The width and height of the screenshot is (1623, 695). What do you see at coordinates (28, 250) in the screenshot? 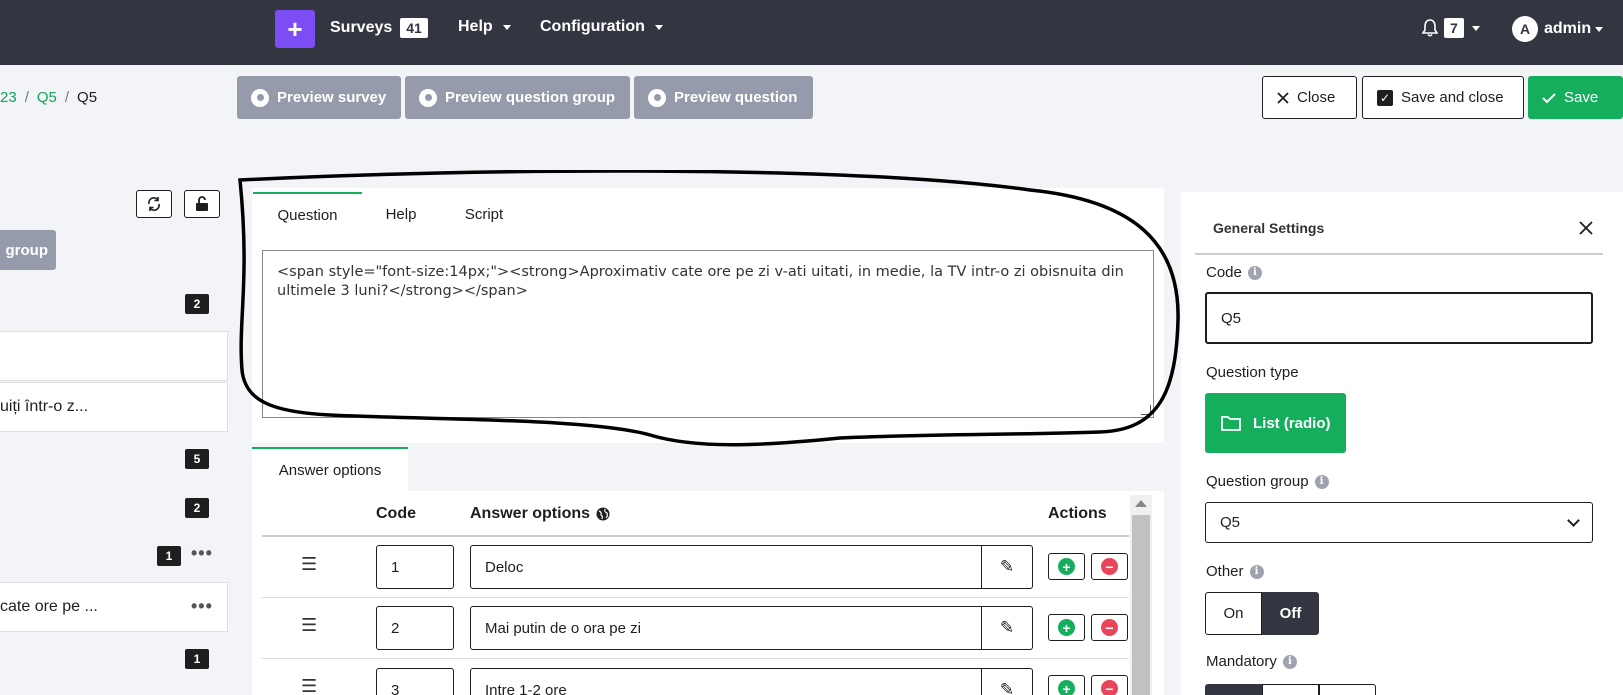
I see `add-group-button: group` at bounding box center [28, 250].